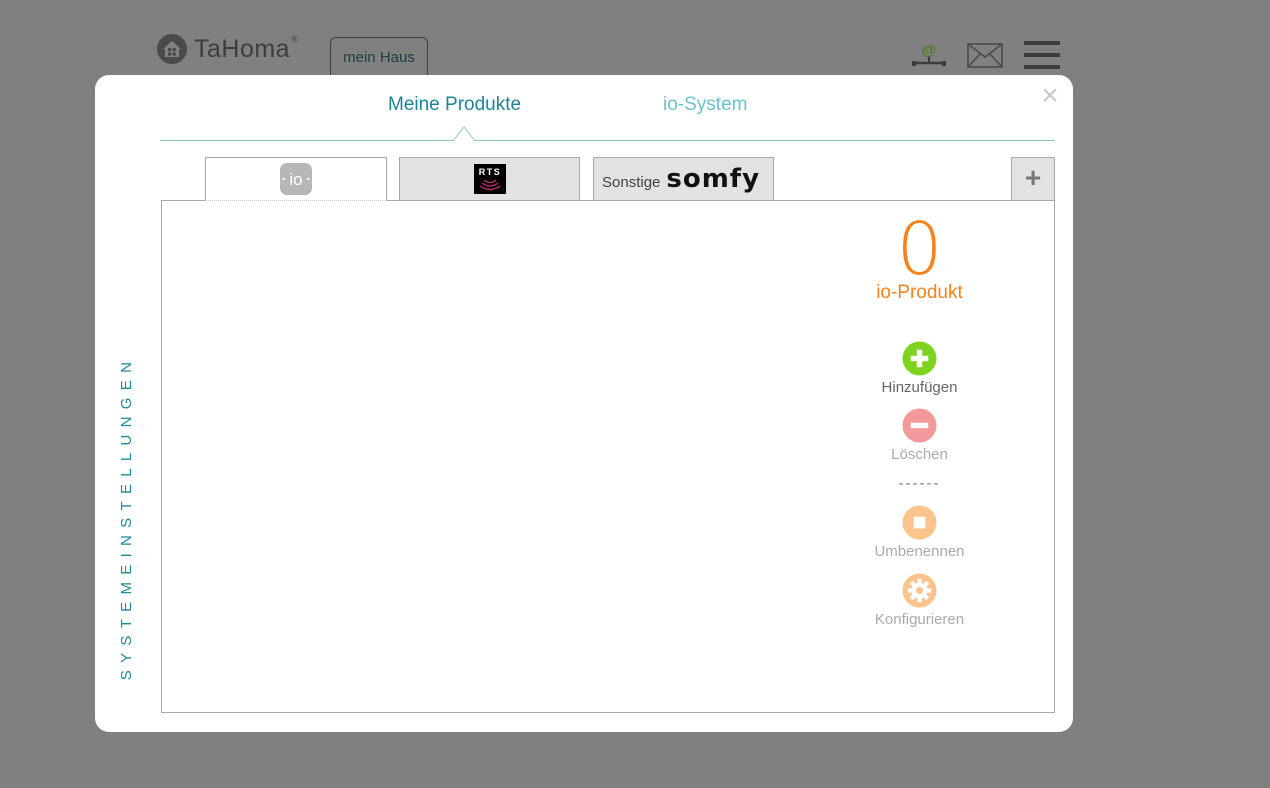  I want to click on app-header: TaHoma ® mein Haus @, so click(635, 40).